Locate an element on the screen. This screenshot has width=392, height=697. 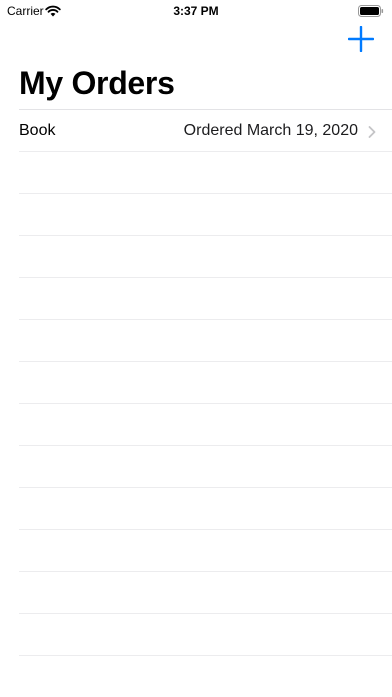
status-time: 3:37 PM is located at coordinates (196, 11).